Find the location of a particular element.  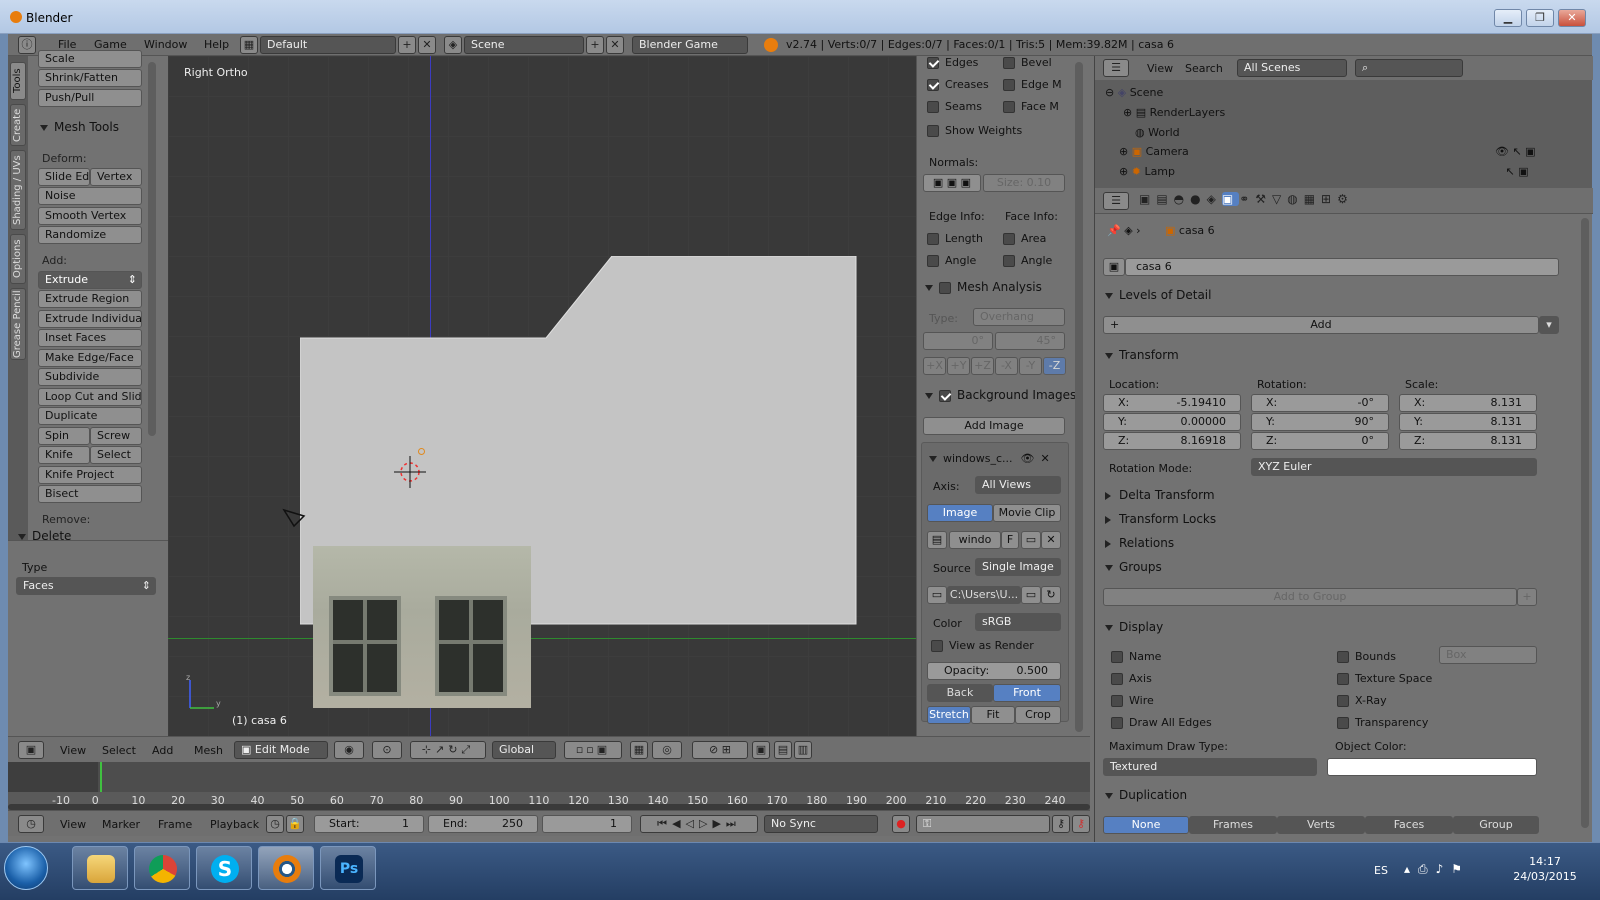

lod-add-button: + Add is located at coordinates (1321, 325).